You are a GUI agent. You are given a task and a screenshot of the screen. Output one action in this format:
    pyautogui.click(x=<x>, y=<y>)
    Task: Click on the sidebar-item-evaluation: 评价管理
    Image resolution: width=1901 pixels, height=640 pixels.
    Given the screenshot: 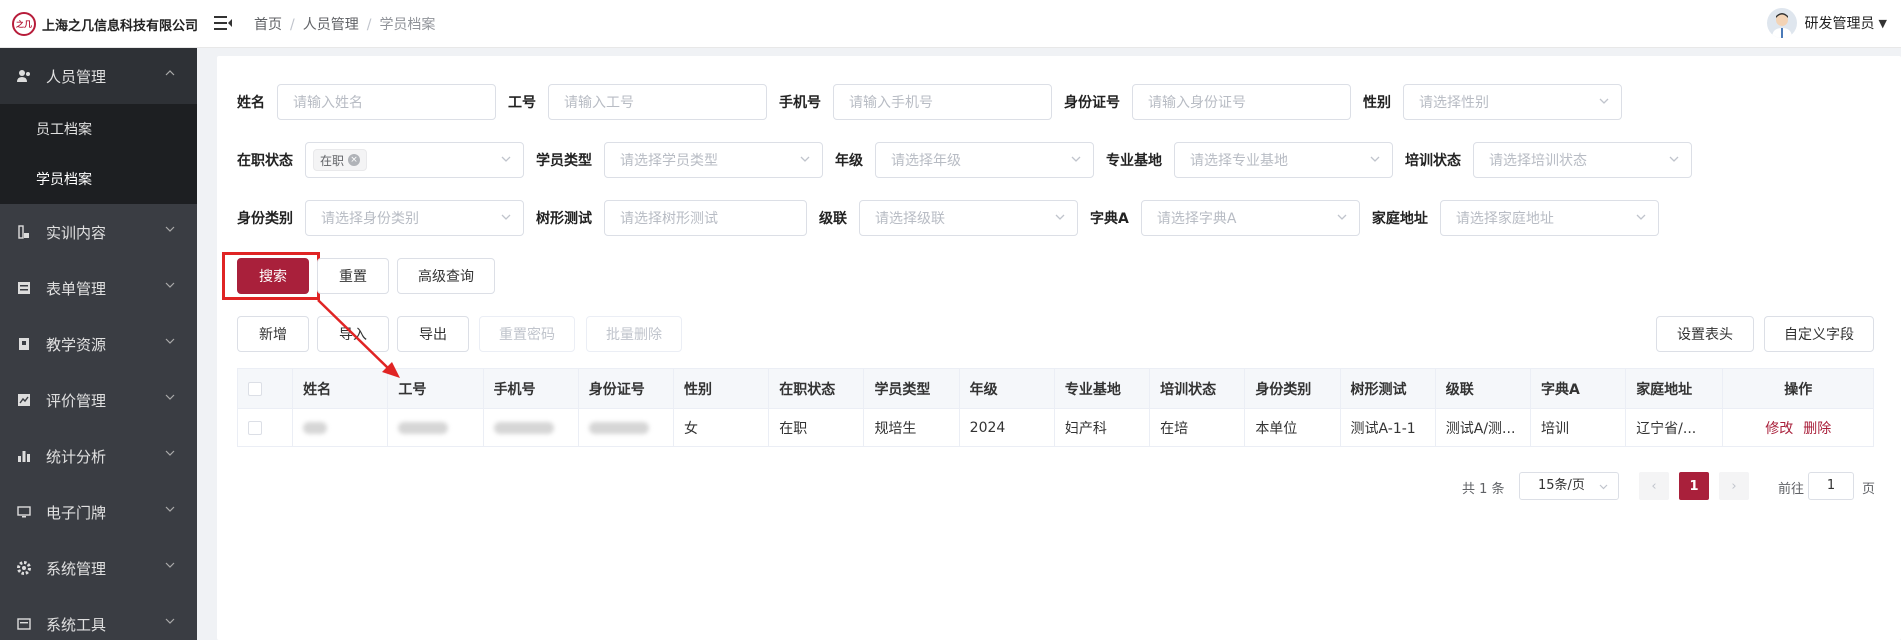 What is the action you would take?
    pyautogui.click(x=98, y=400)
    